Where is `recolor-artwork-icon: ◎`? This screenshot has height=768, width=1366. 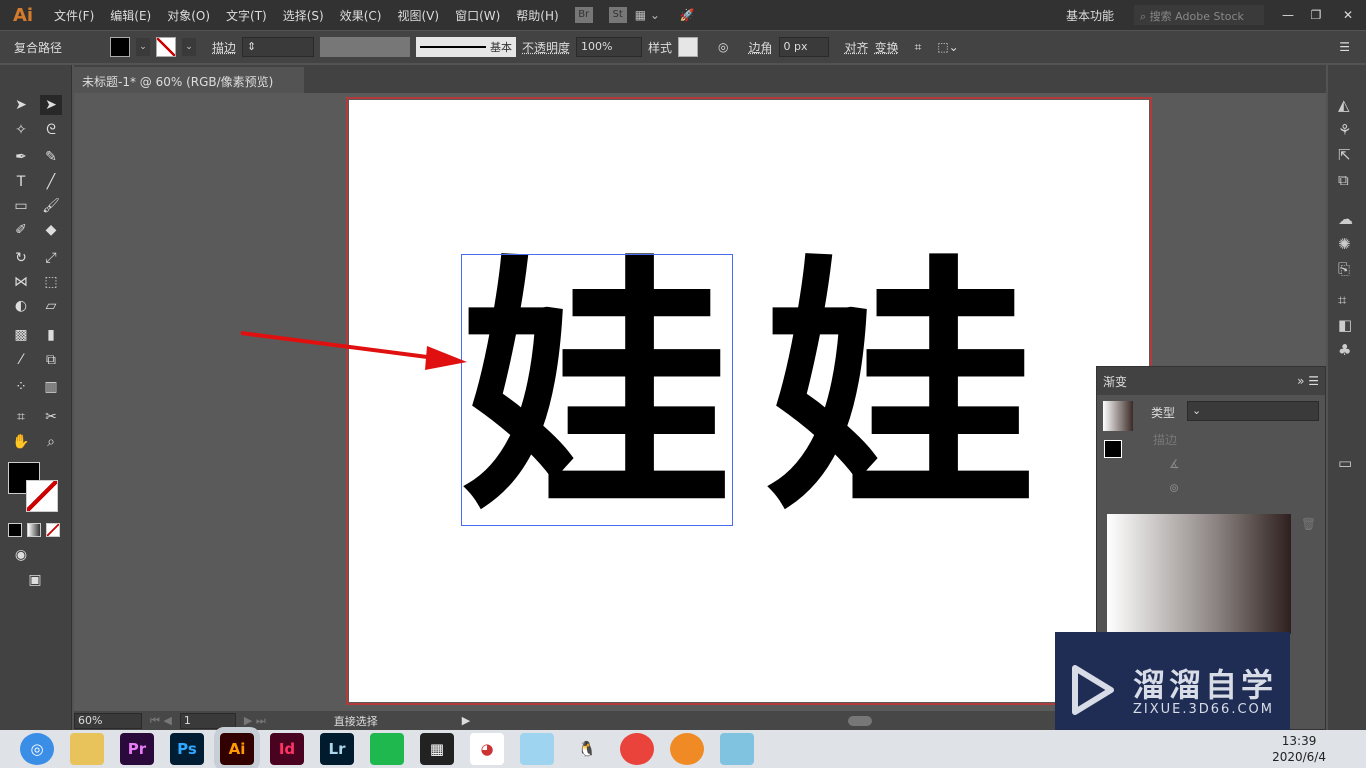
recolor-artwork-icon: ◎ is located at coordinates (723, 47).